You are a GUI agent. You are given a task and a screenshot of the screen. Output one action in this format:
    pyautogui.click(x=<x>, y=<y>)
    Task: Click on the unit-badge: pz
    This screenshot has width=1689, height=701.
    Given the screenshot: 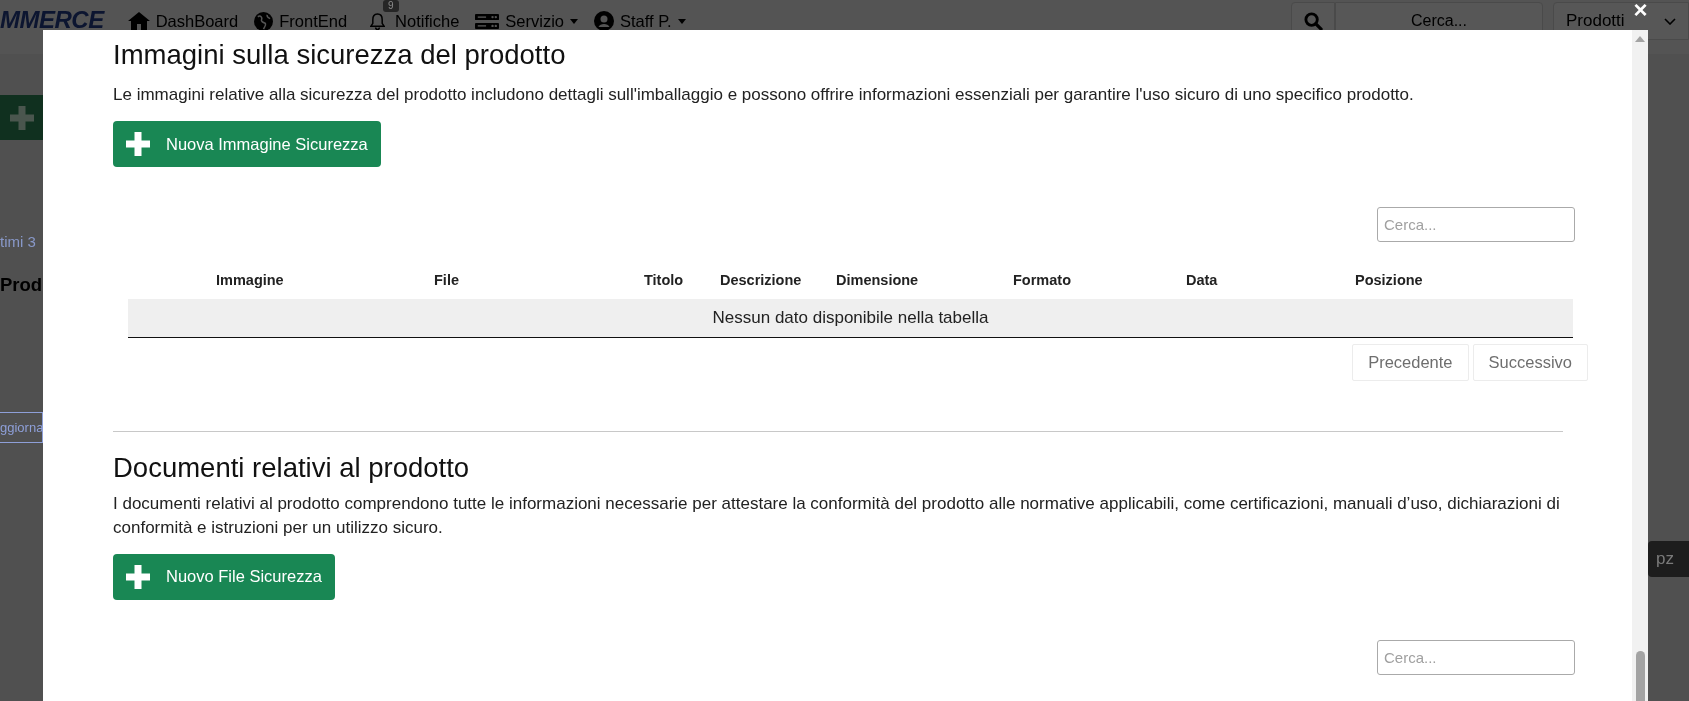 What is the action you would take?
    pyautogui.click(x=1668, y=559)
    